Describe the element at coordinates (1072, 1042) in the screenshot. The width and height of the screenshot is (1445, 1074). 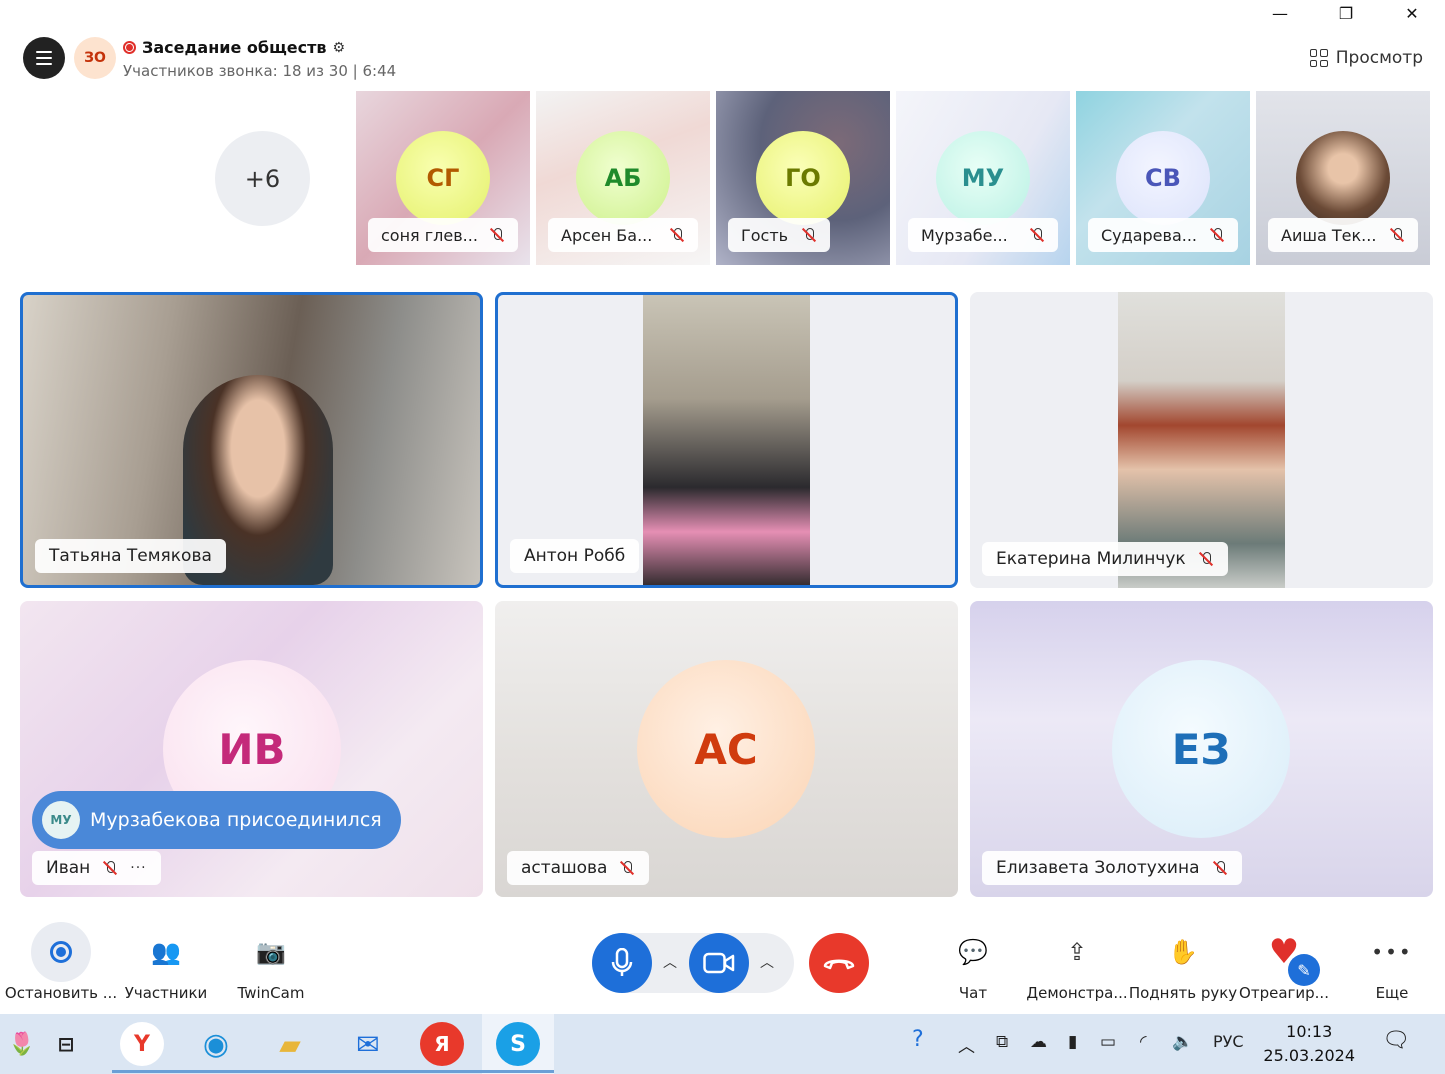
I see `phone-icon: ▮` at that location.